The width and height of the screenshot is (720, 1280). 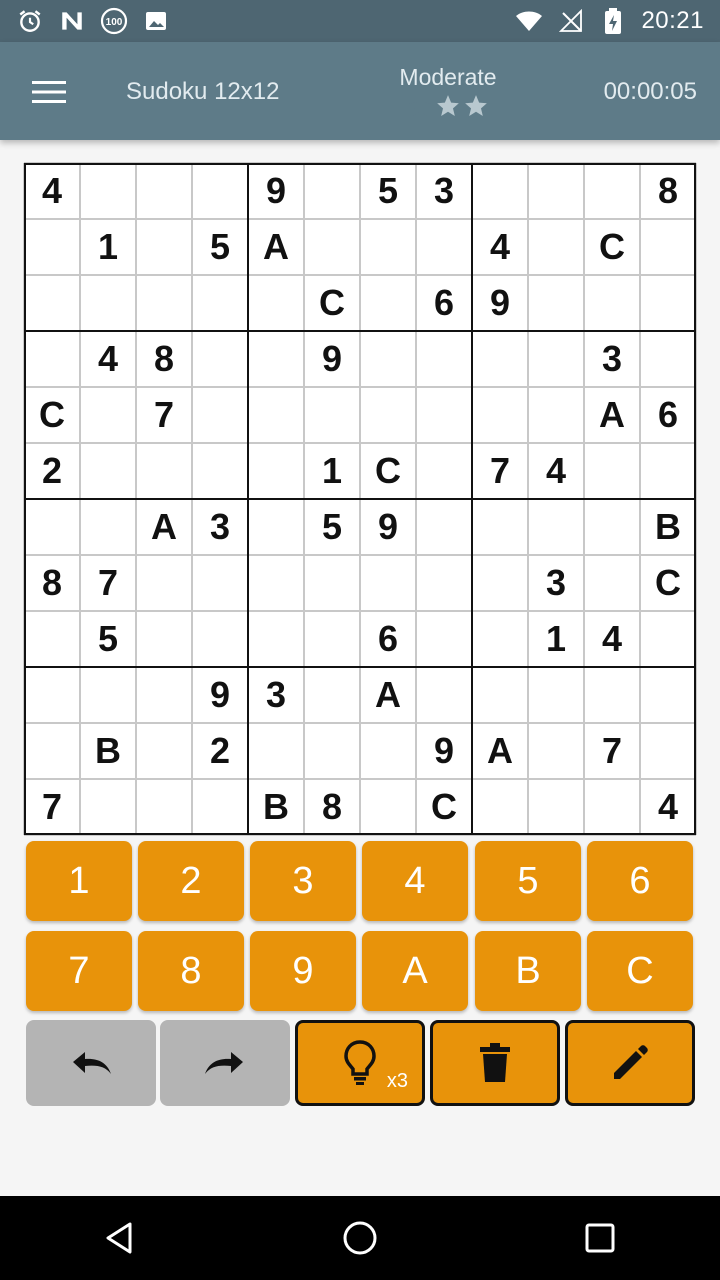 I want to click on key-8: 8, so click(x=191, y=971).